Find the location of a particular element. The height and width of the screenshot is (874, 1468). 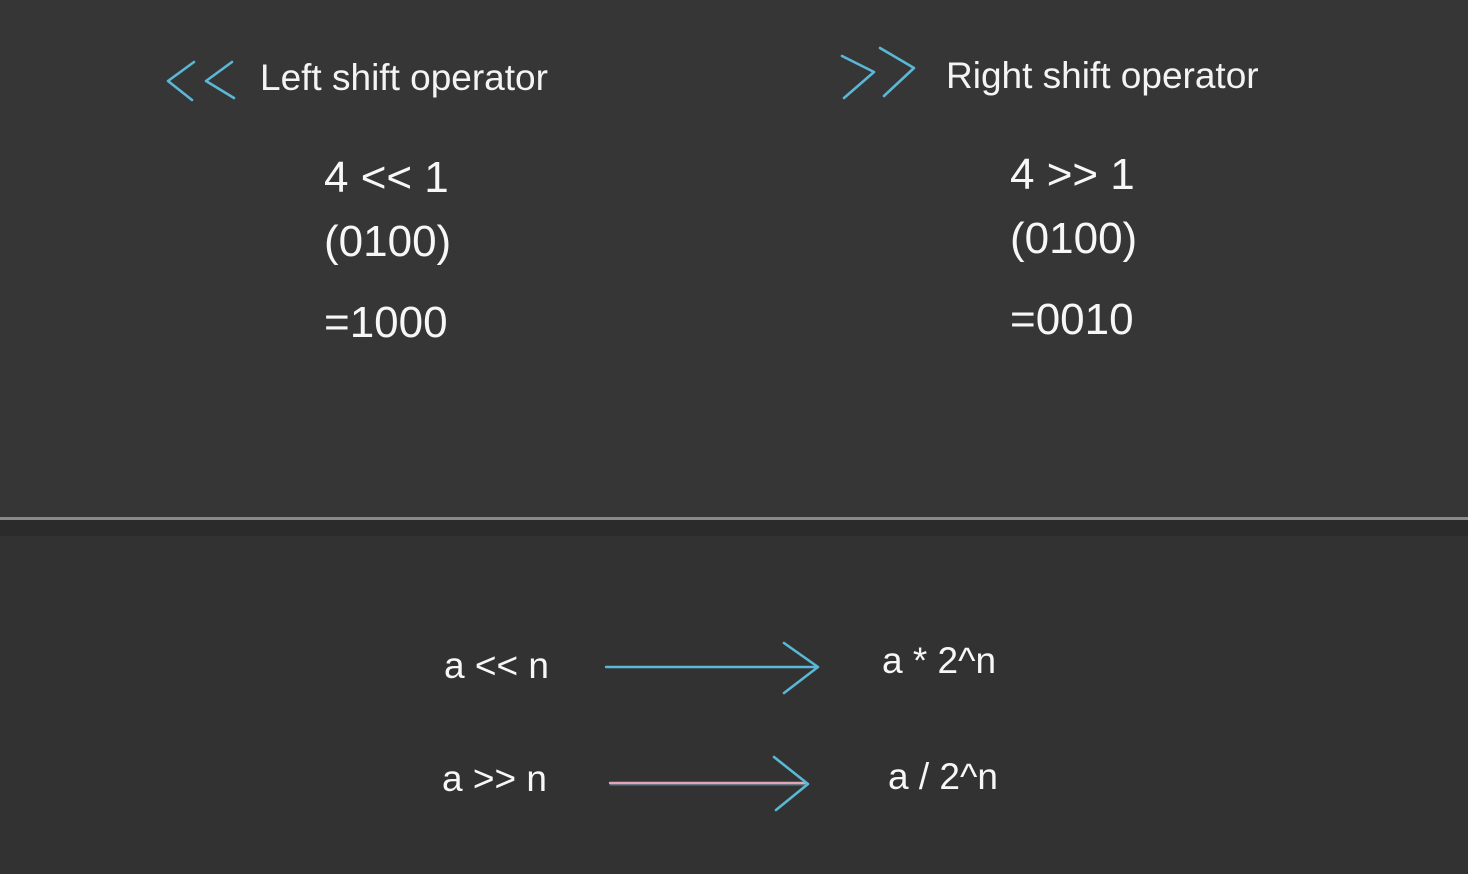

left-shift-result: =1000 is located at coordinates (386, 322).